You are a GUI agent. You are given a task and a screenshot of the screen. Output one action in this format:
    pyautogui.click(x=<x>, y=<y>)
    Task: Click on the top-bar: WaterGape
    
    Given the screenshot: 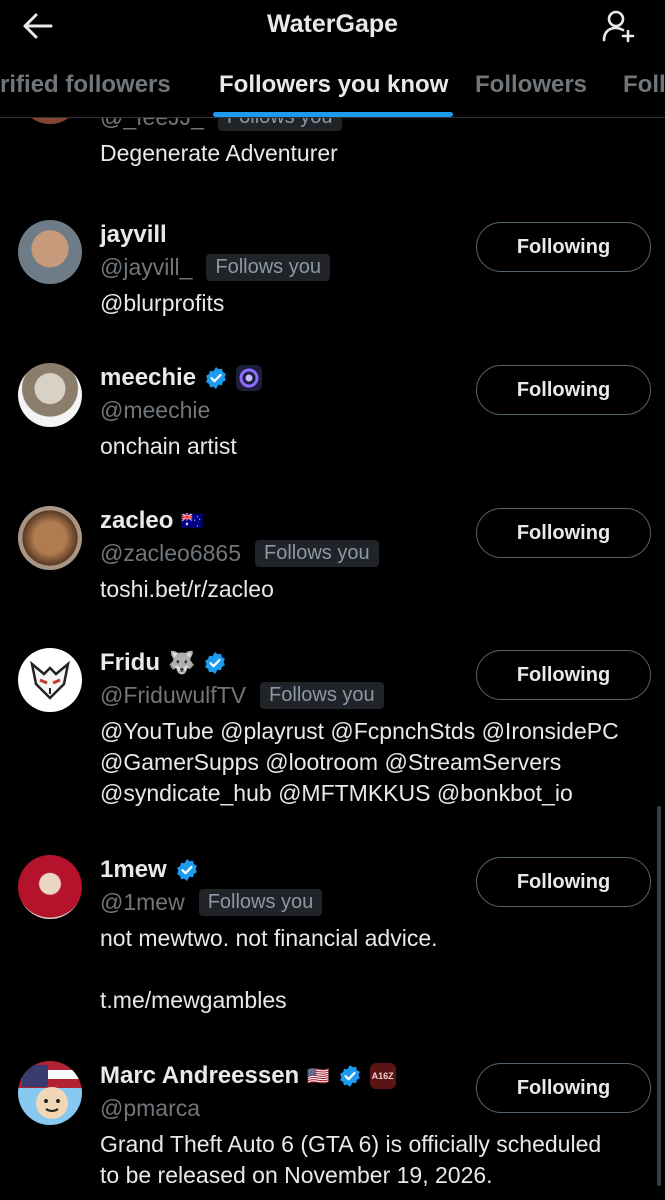 What is the action you would take?
    pyautogui.click(x=332, y=29)
    